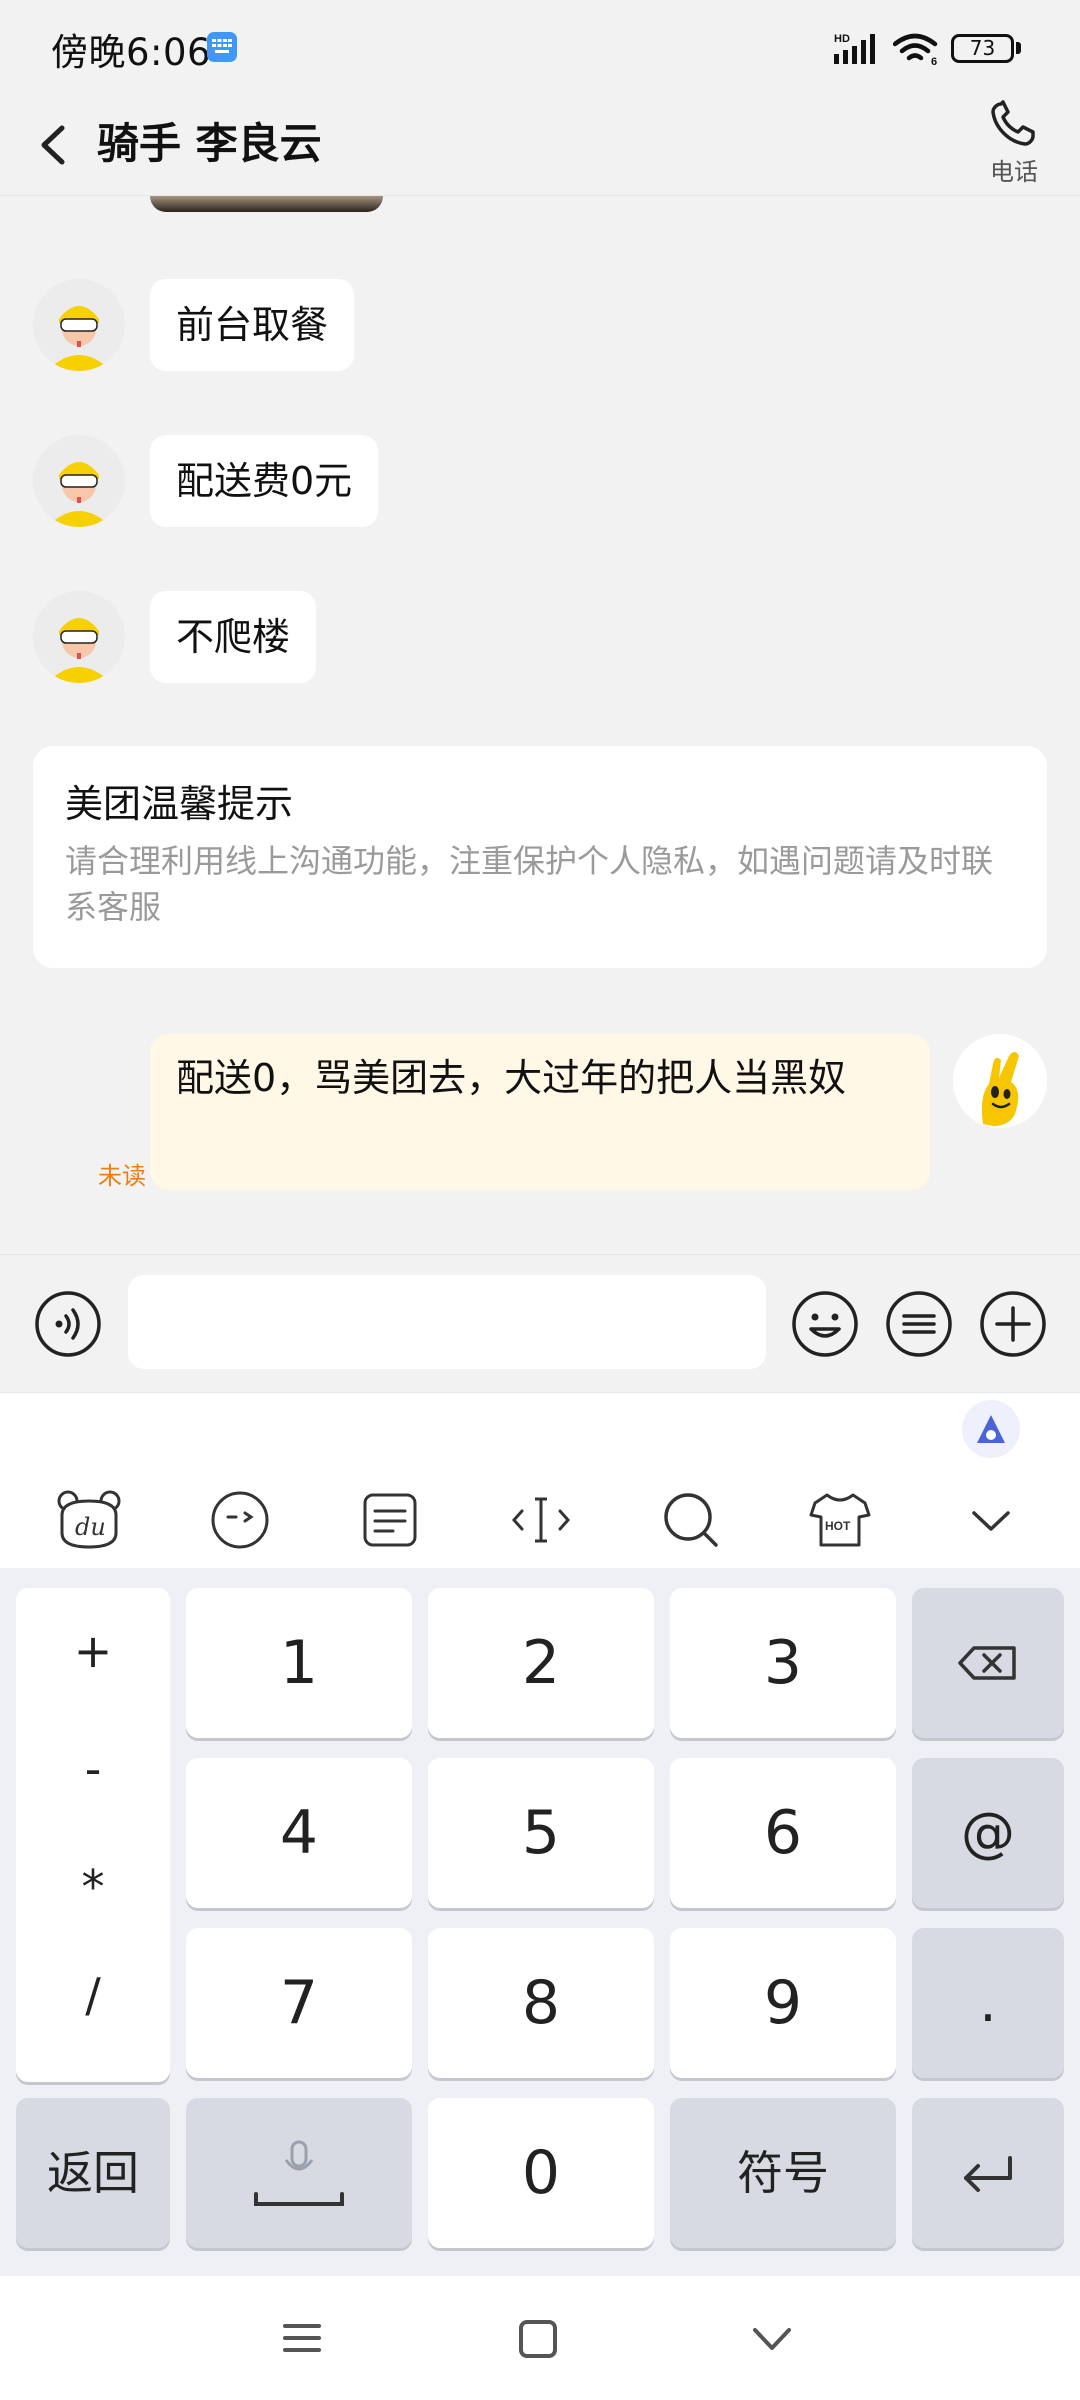  Describe the element at coordinates (988, 1833) in the screenshot. I see `at-key: @` at that location.